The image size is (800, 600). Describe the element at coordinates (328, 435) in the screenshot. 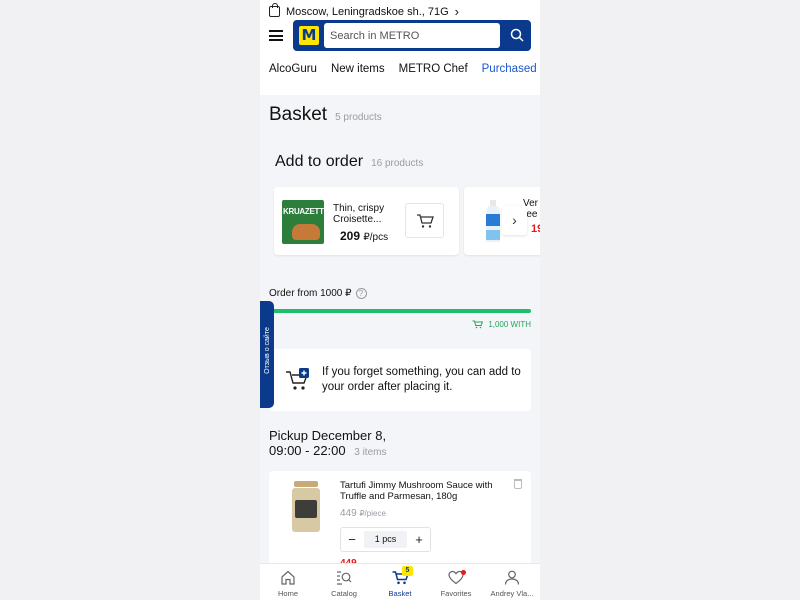

I see `pickup-date: Pickup December 8,` at that location.